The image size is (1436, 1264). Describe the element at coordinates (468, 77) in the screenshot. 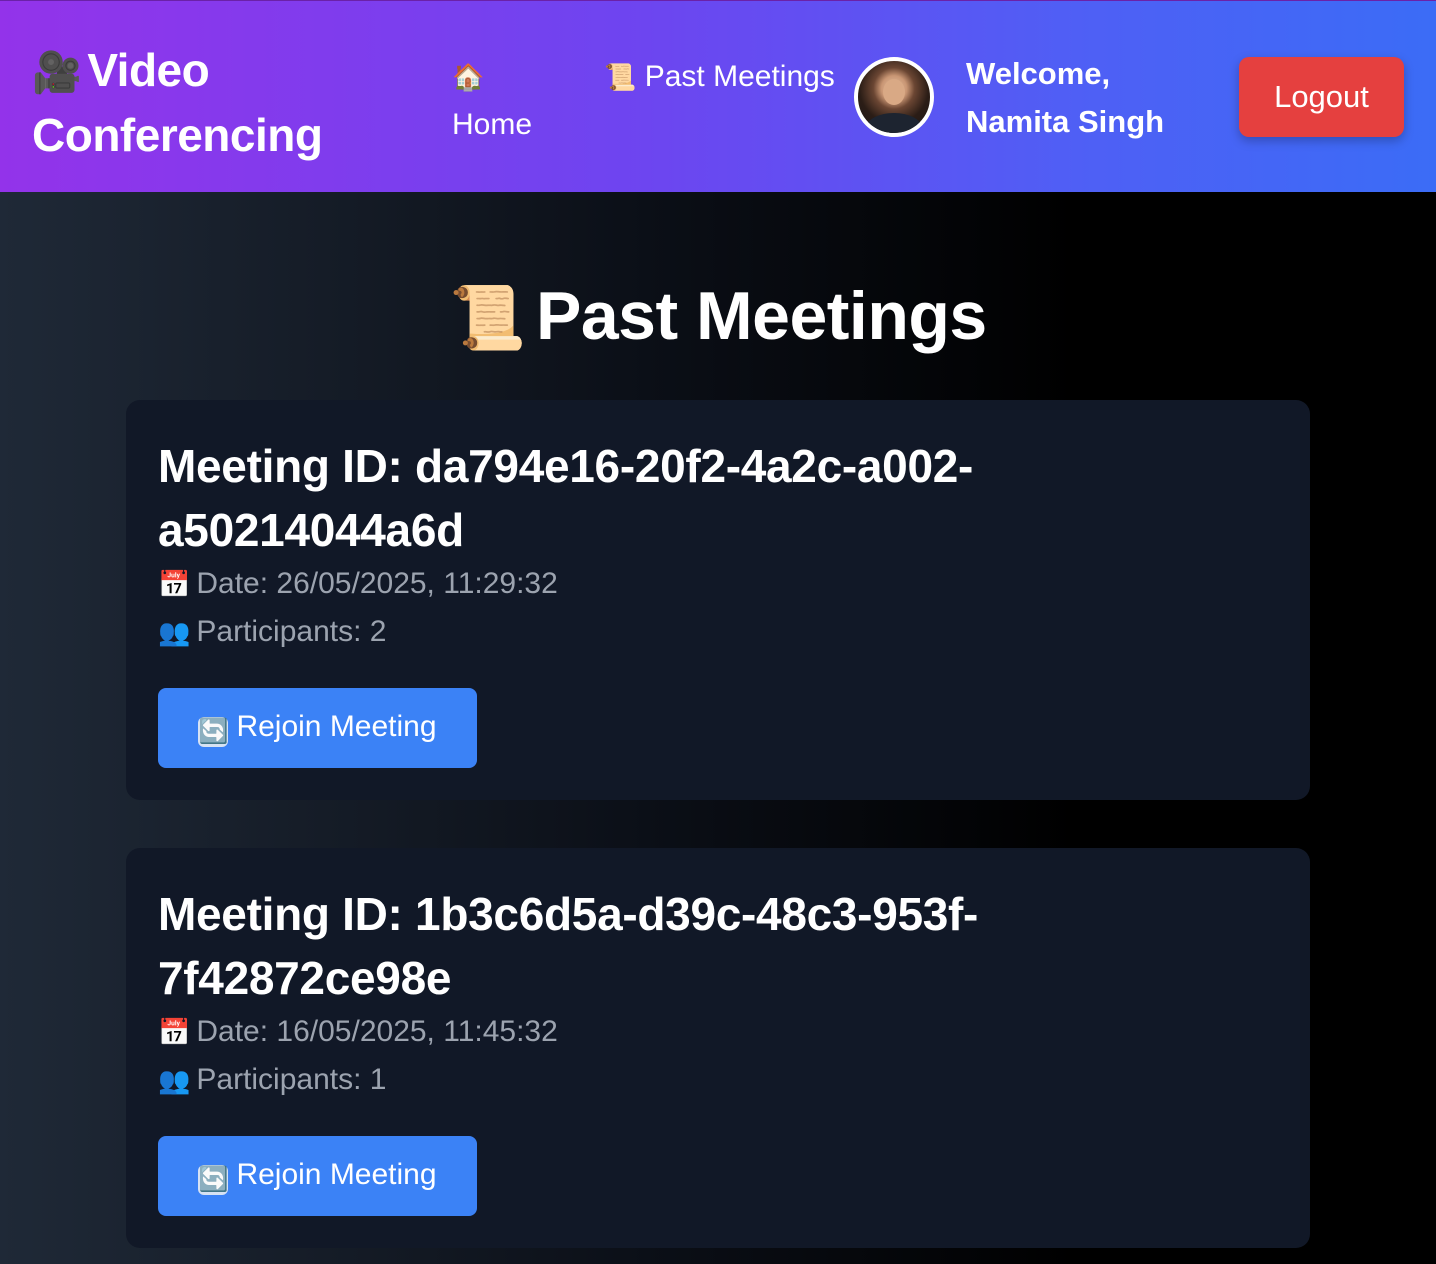

I see `house-icon: 🏠` at that location.